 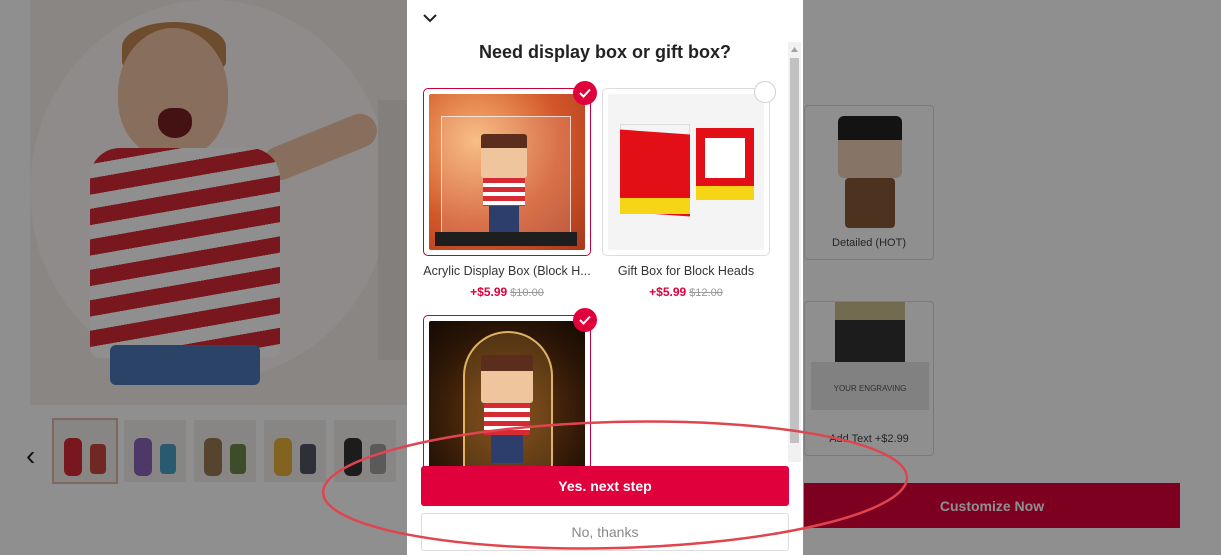 I want to click on scrollbar-thumb, so click(x=794, y=250).